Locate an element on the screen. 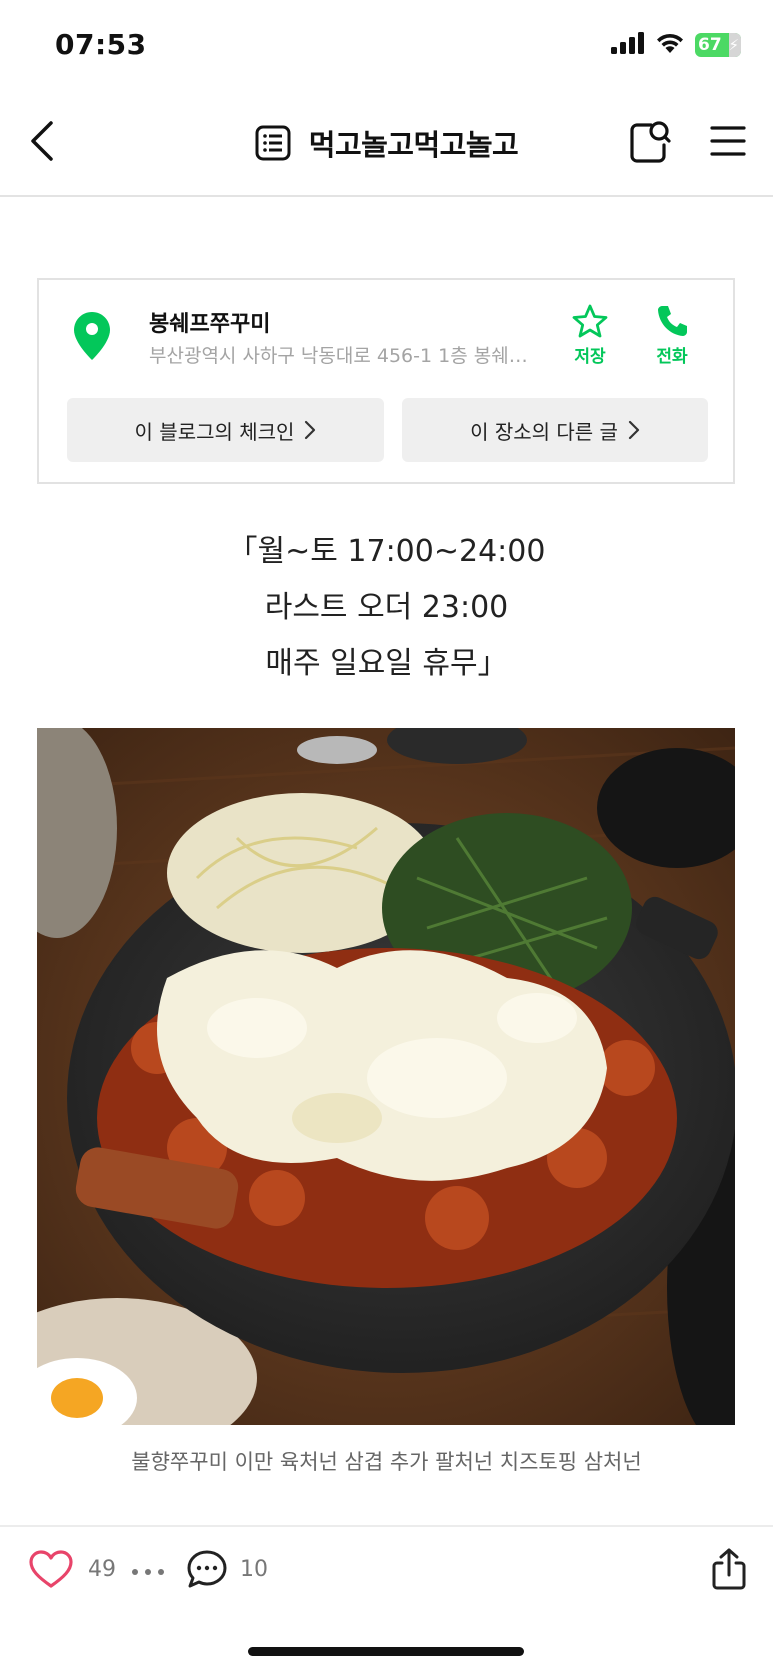 This screenshot has height=1673, width=773. hours-line-1: 「월~토 17:00~24:00 is located at coordinates (386, 551).